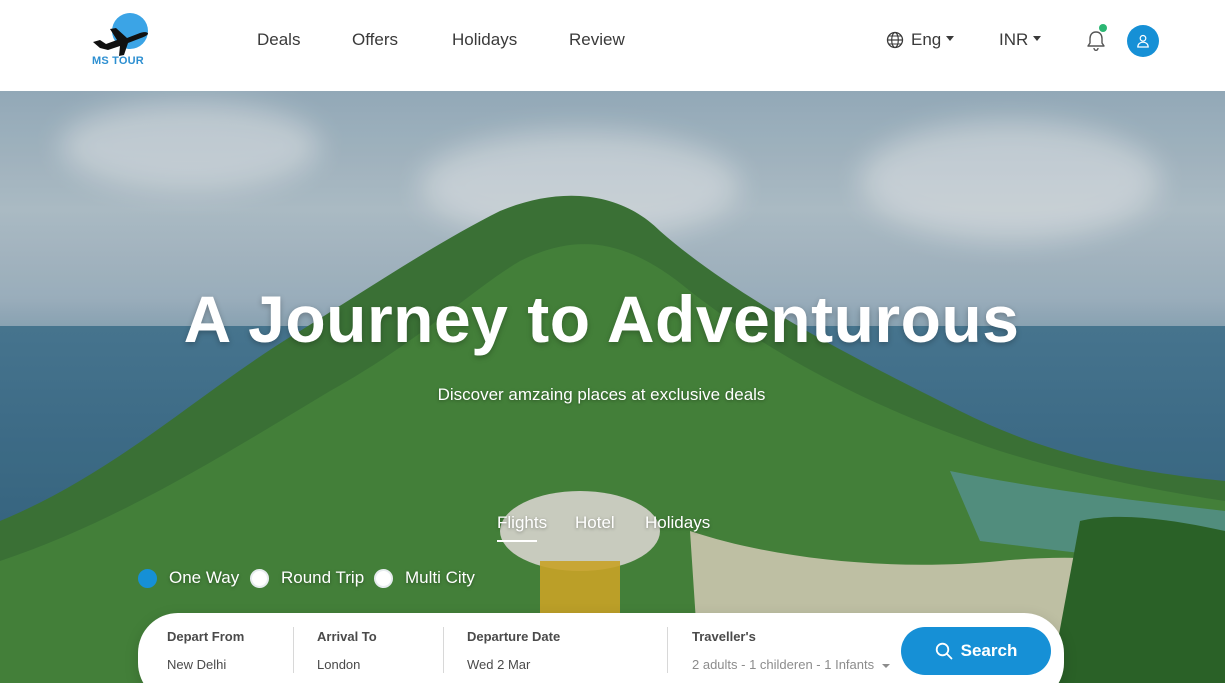 This screenshot has width=1225, height=683. I want to click on tab-flights: Flights, so click(536, 527).